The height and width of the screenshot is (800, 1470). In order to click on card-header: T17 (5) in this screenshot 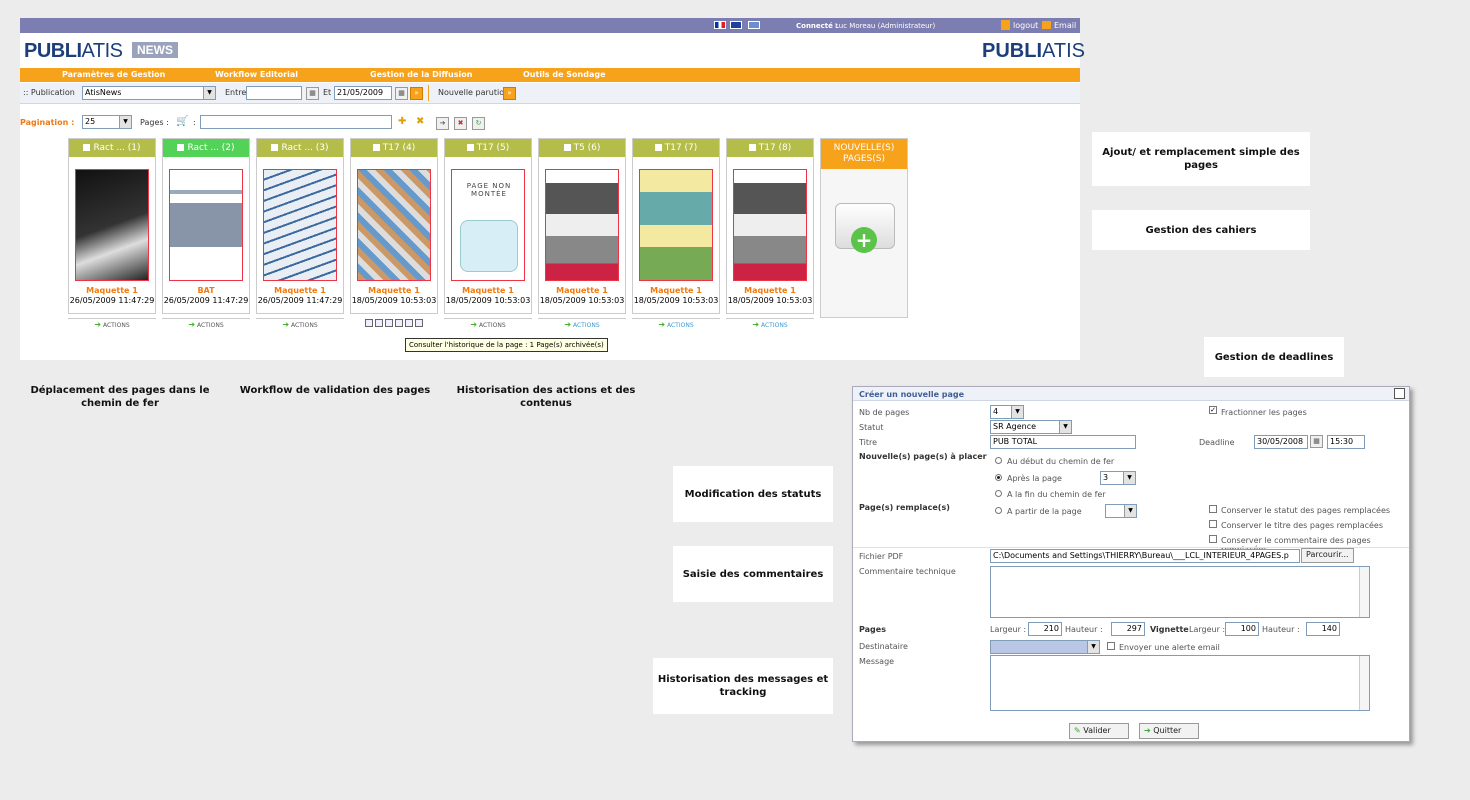, I will do `click(488, 148)`.